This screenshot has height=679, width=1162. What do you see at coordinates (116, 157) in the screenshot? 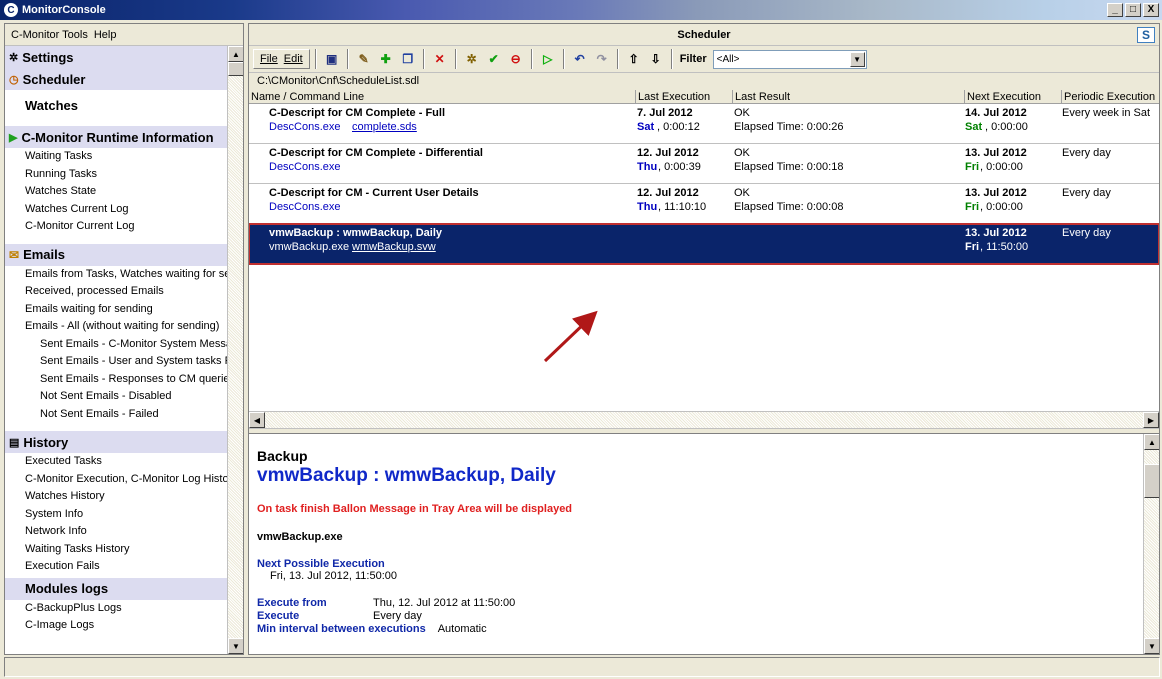
I see `nav-item: Waiting Tasks` at bounding box center [116, 157].